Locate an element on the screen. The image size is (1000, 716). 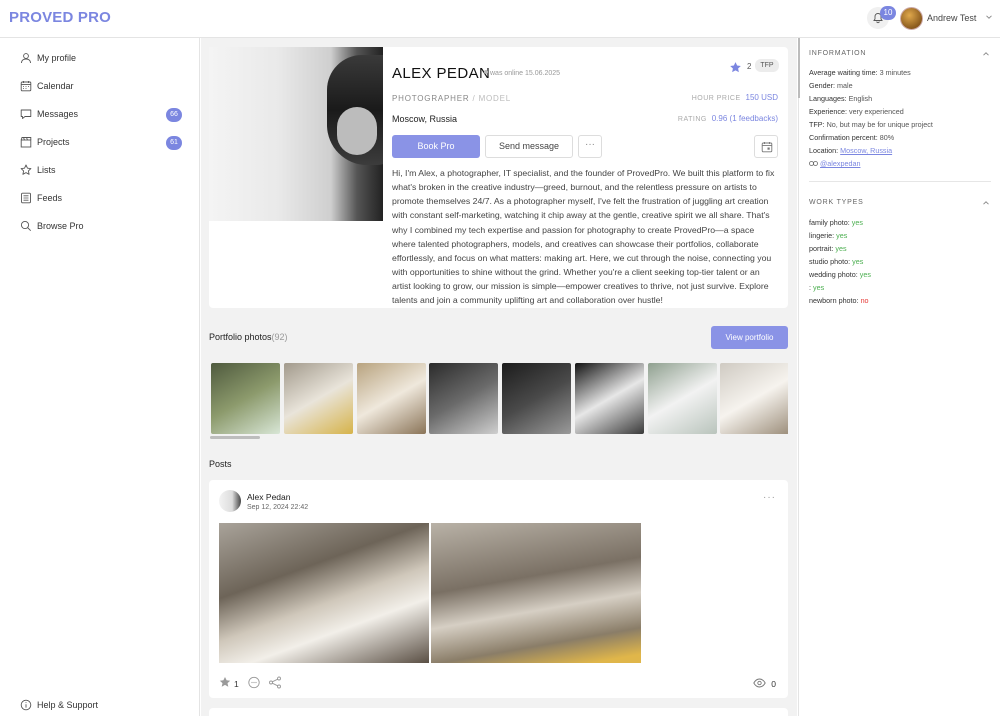
status-dot-icon is located at coordinates (486, 72).